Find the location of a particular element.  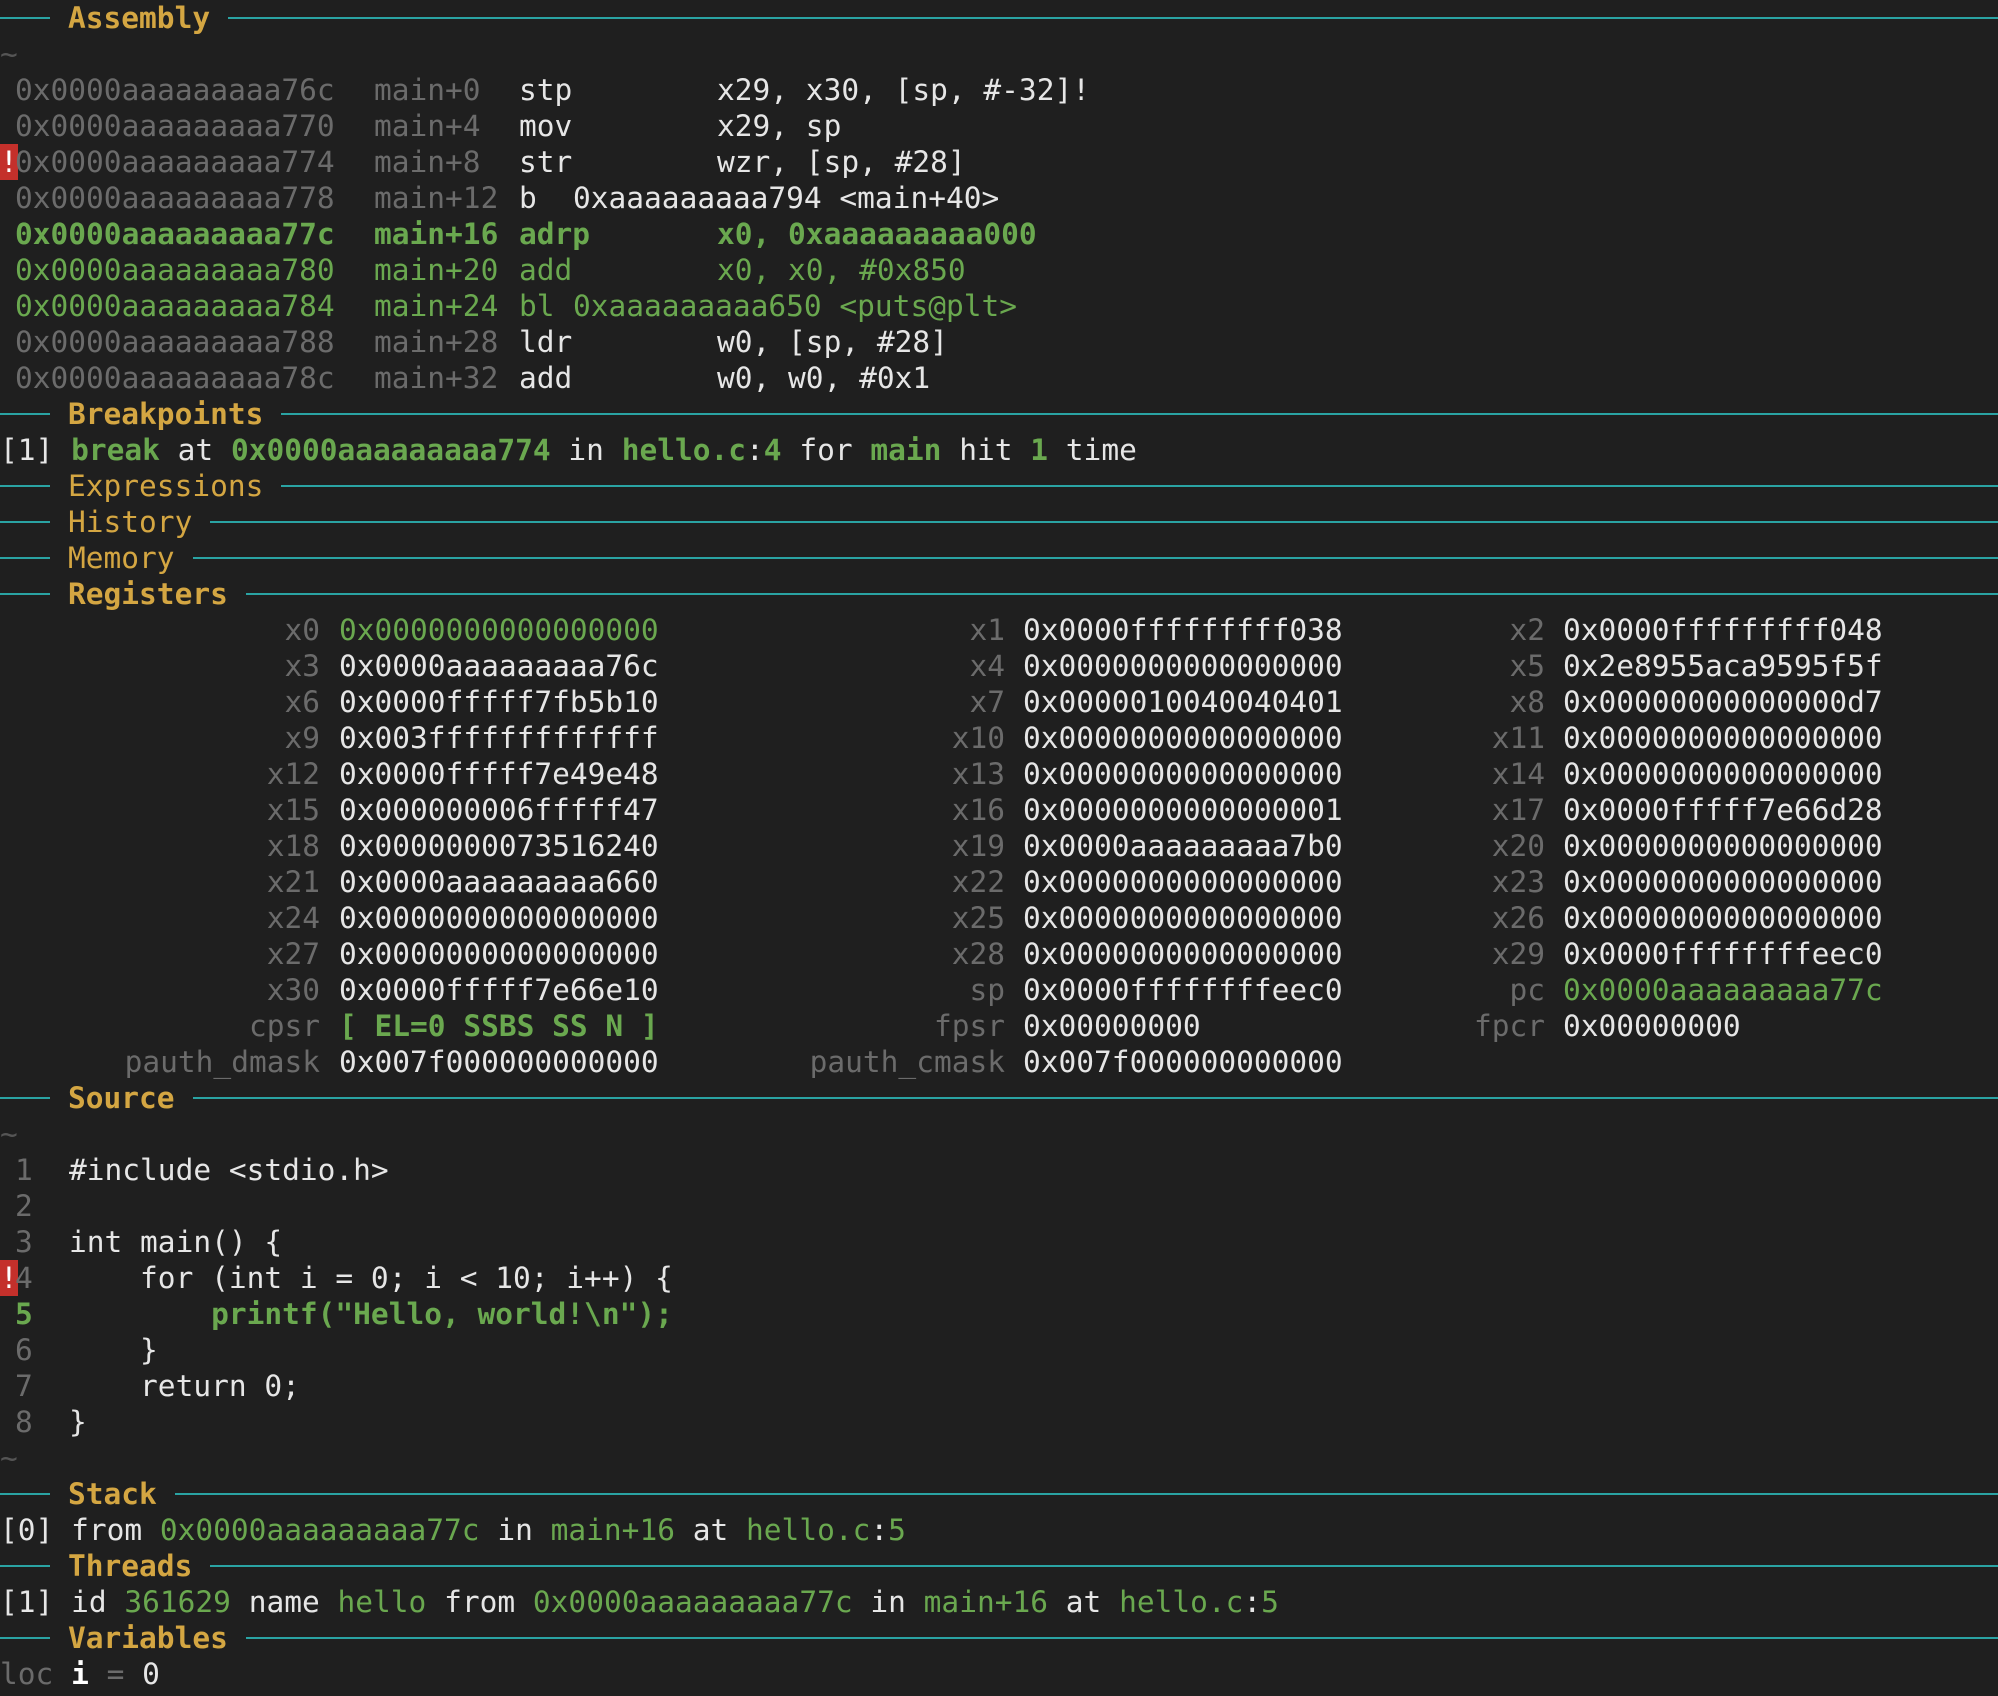

line-number: 7 is located at coordinates (24, 1386).